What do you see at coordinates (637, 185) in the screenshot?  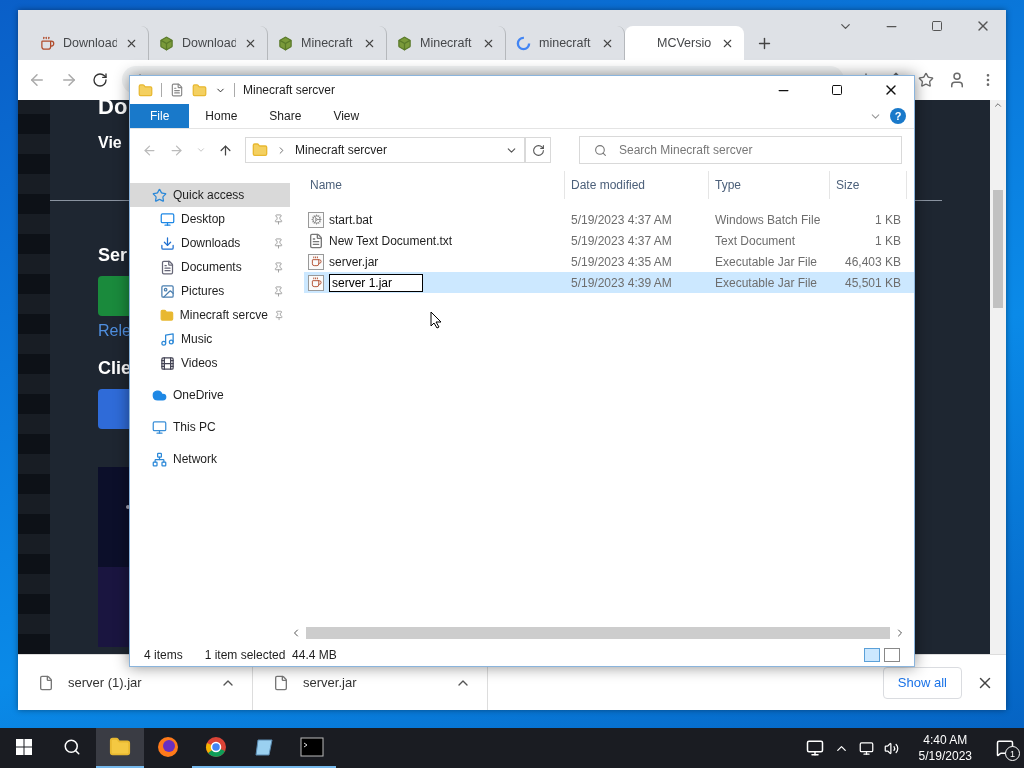 I see `column-header: Date modified` at bounding box center [637, 185].